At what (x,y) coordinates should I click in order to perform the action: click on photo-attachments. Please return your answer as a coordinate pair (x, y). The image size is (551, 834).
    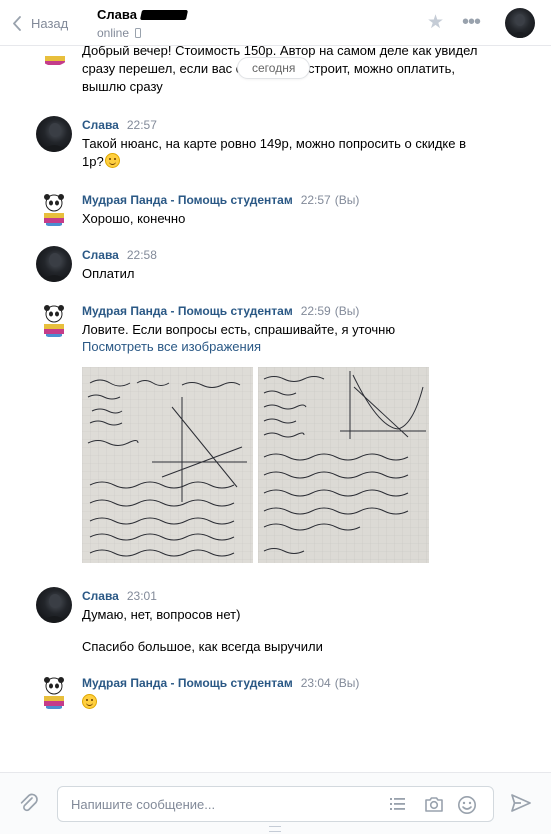
    Looking at the image, I should click on (257, 465).